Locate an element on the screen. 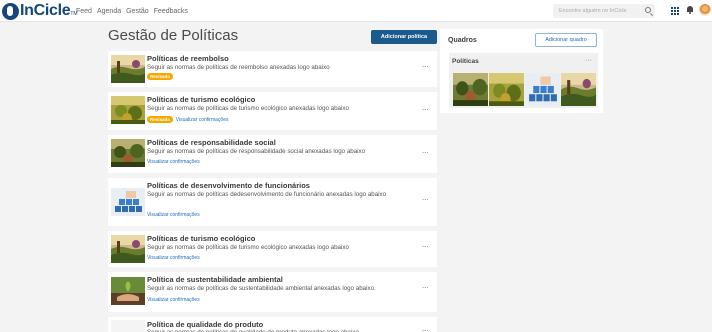  nav-item-feedbacks: Feedbacks is located at coordinates (171, 11).